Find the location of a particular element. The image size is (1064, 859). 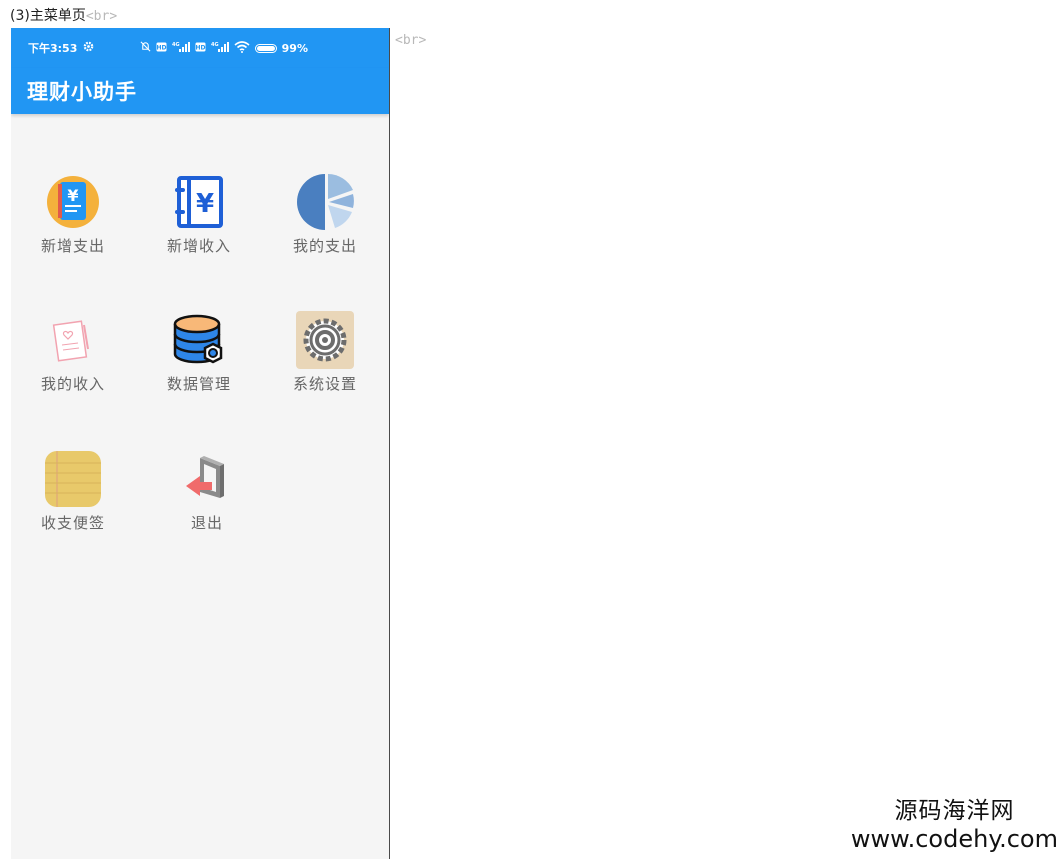

hd-icon: HD is located at coordinates (161, 48).